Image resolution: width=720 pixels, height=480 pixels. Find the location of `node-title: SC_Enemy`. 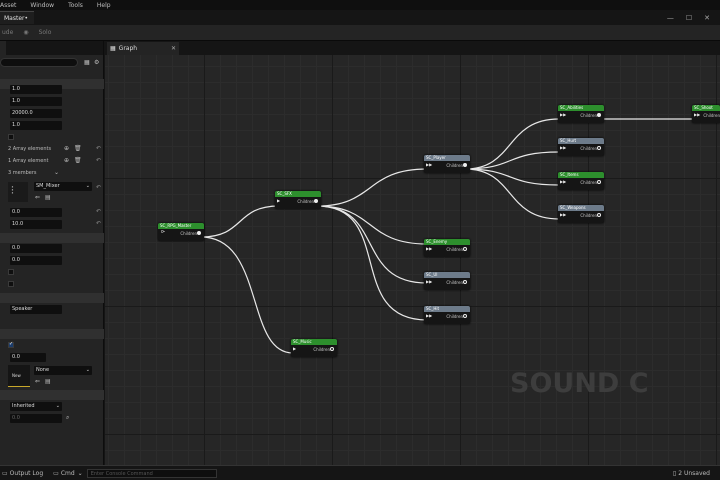

node-title: SC_Enemy is located at coordinates (447, 242).